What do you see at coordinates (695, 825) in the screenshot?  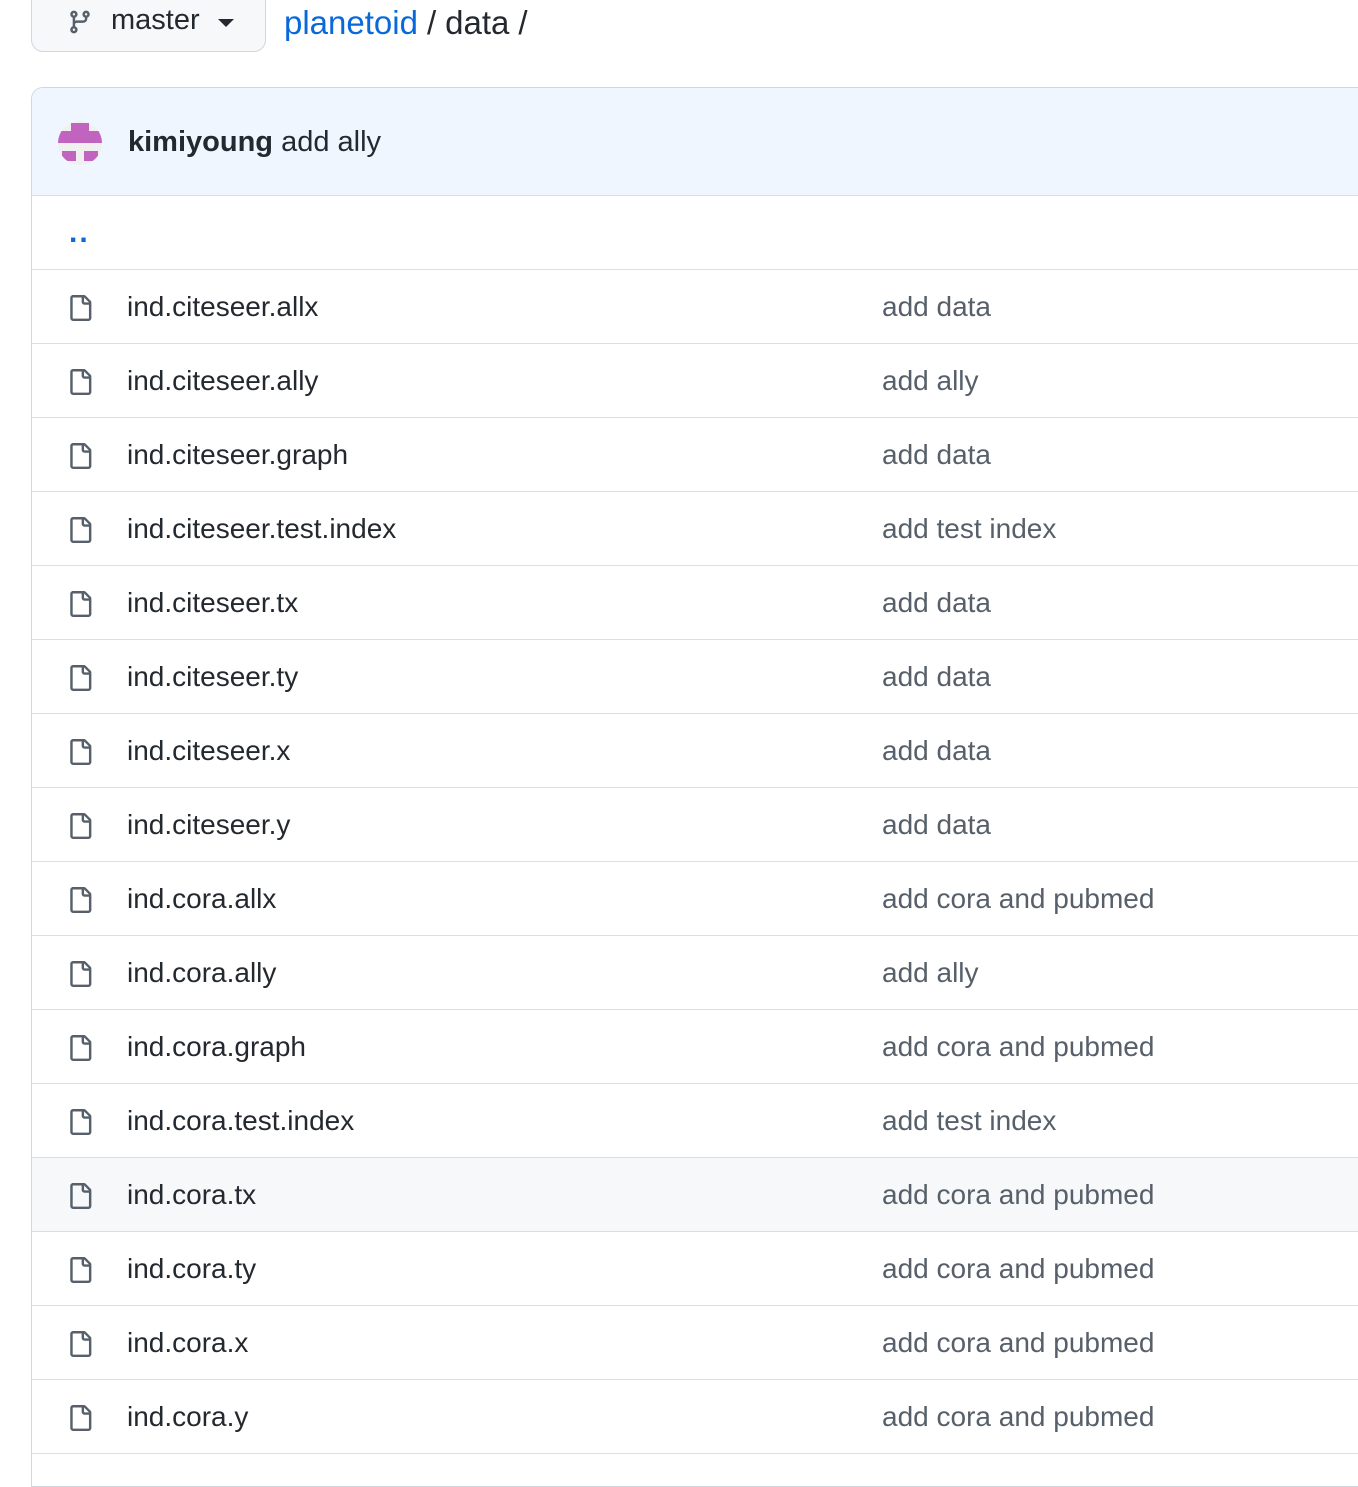 I see `file-row: ind.citeseer.y add data` at bounding box center [695, 825].